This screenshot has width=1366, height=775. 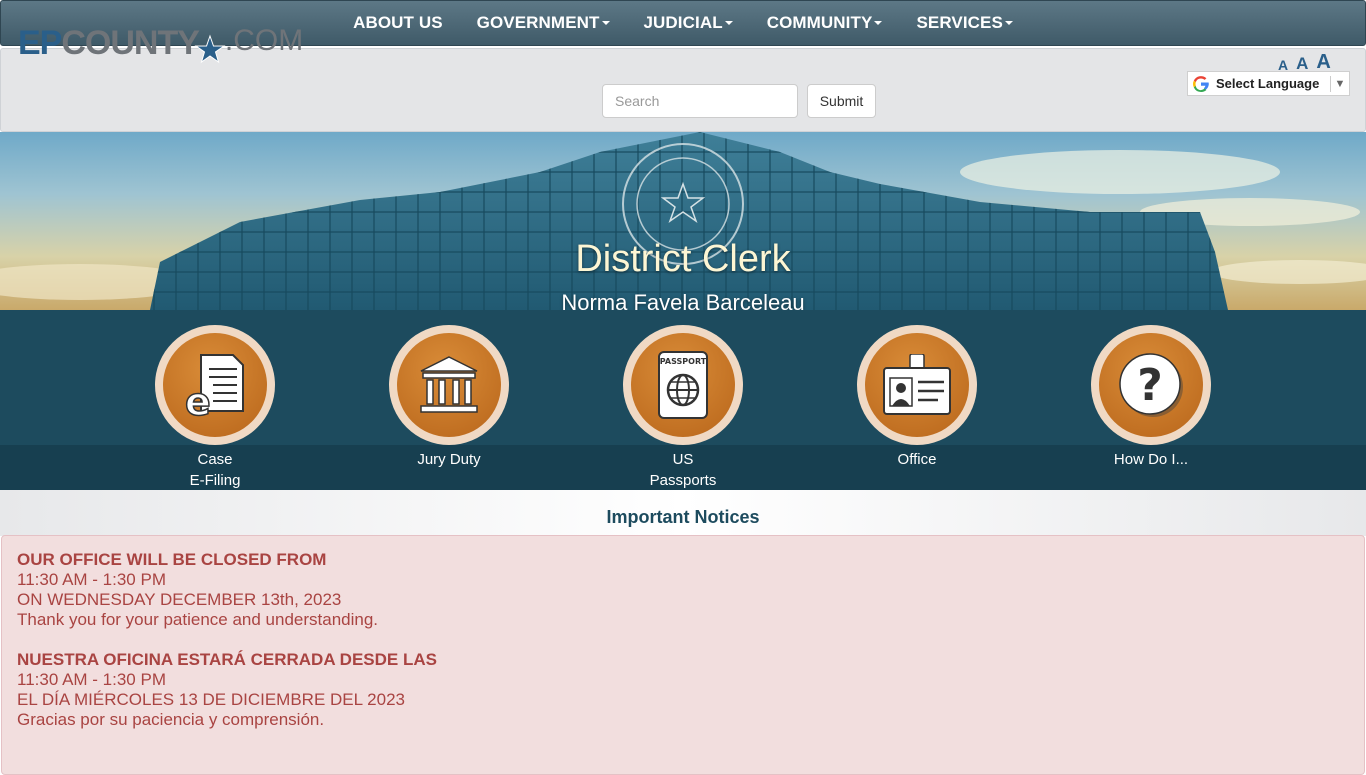 I want to click on passport-icon: PASSPORT, so click(x=683, y=385).